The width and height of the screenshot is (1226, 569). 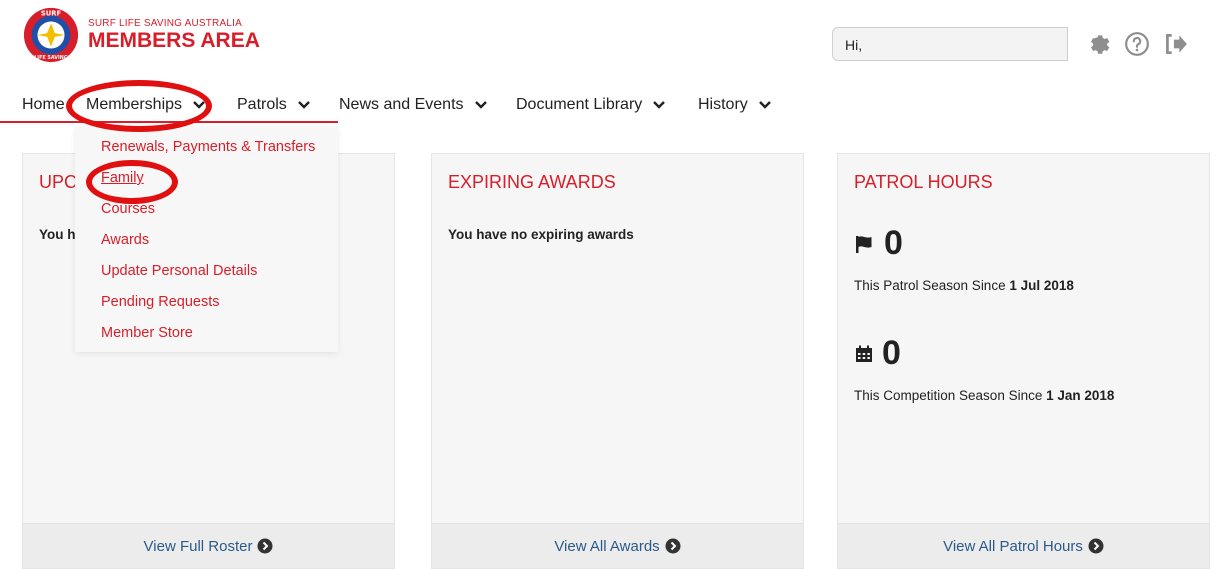 What do you see at coordinates (864, 353) in the screenshot?
I see `calendar-icon` at bounding box center [864, 353].